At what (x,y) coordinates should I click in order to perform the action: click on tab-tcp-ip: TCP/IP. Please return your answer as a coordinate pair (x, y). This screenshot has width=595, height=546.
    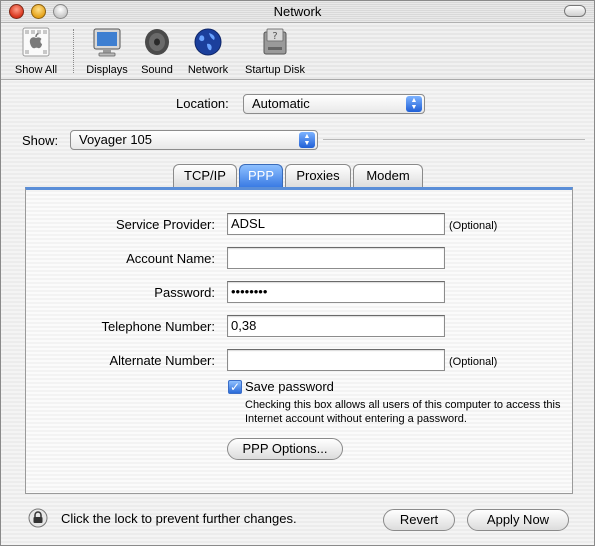
    Looking at the image, I should click on (205, 175).